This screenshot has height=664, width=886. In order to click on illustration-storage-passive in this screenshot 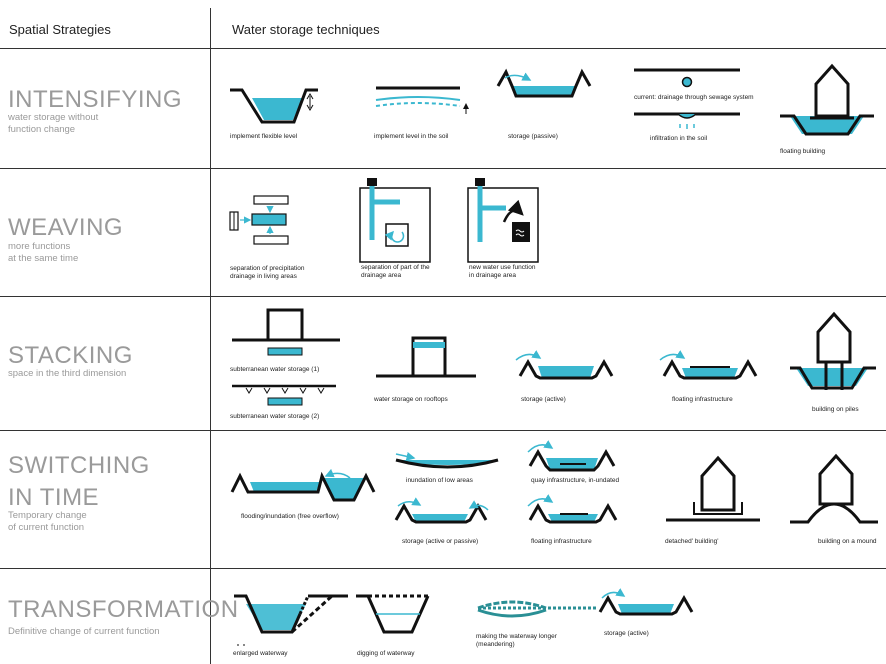, I will do `click(544, 83)`.